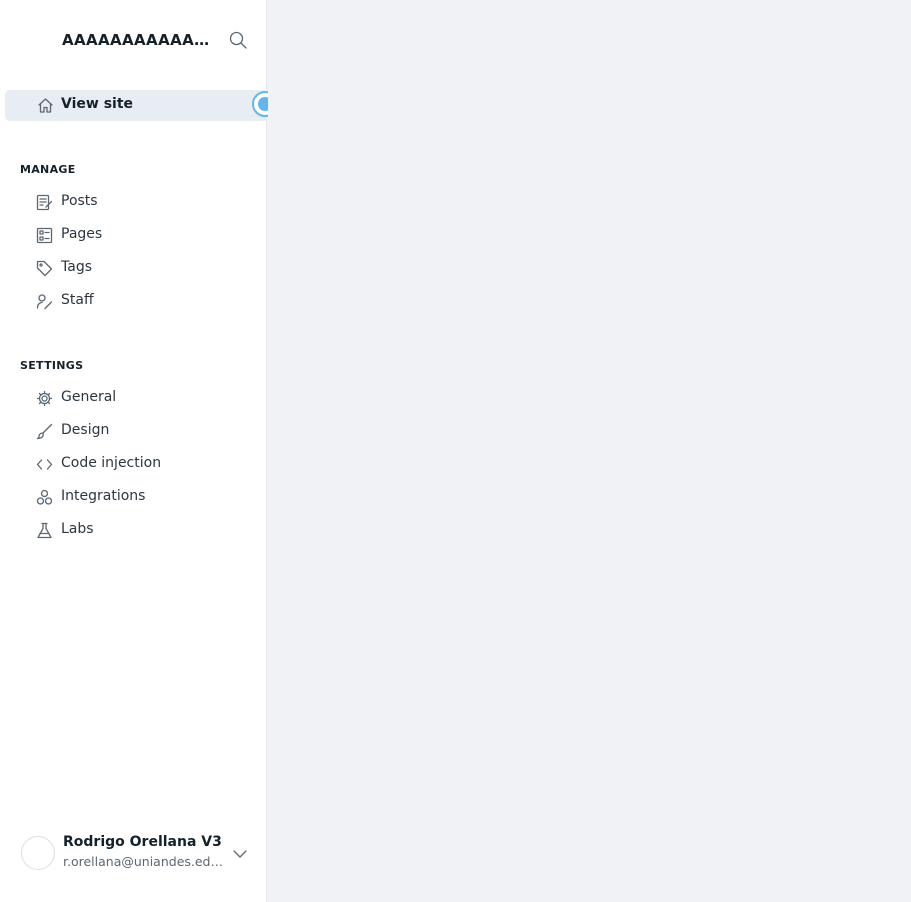 This screenshot has height=902, width=911. I want to click on sidebar-item-labs: Labs, so click(133, 530).